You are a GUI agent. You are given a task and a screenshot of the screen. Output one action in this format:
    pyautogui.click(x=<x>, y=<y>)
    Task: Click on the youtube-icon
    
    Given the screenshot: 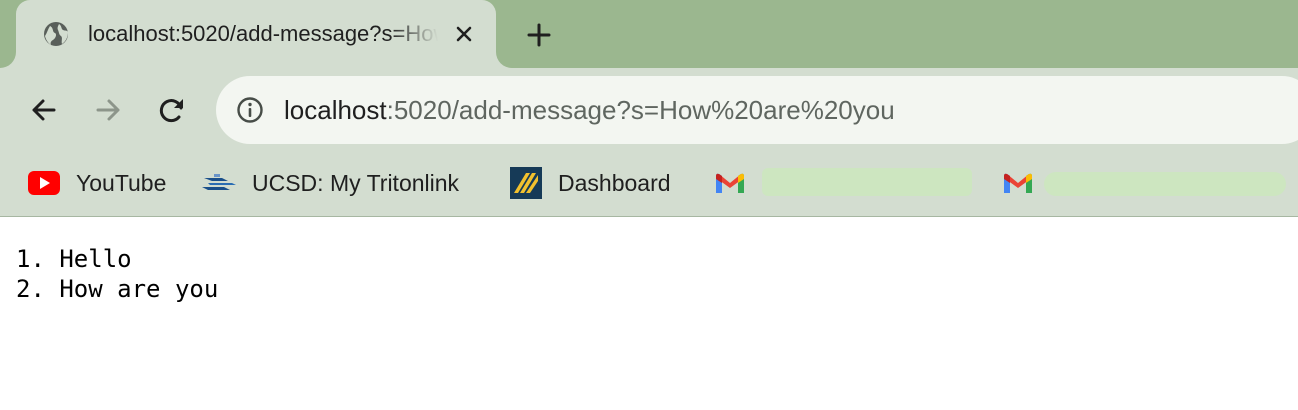 What is the action you would take?
    pyautogui.click(x=44, y=183)
    